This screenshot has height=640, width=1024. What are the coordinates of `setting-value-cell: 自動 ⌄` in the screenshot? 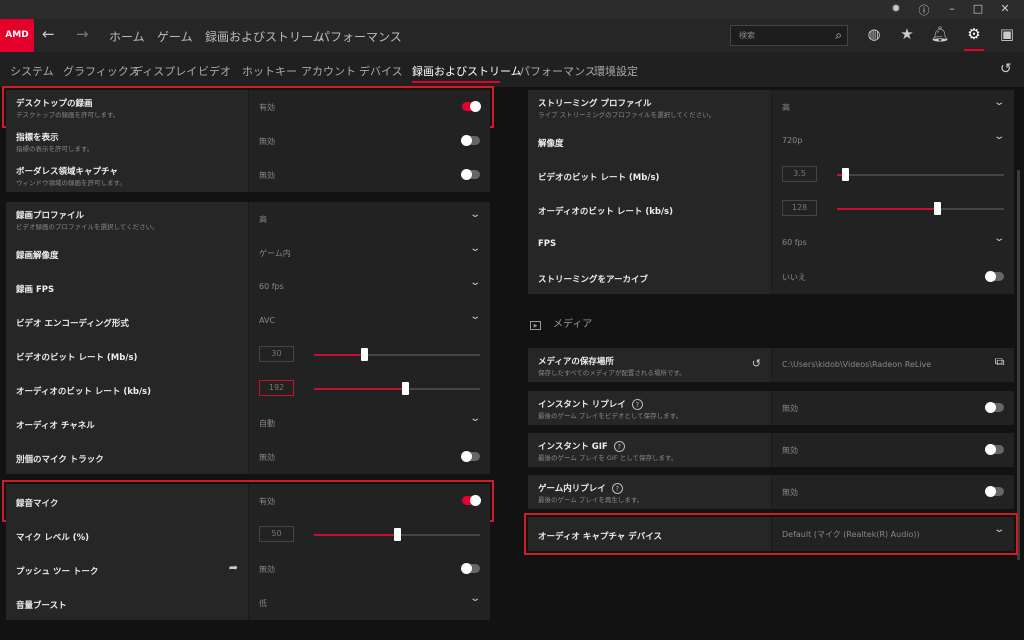 It's located at (369, 423).